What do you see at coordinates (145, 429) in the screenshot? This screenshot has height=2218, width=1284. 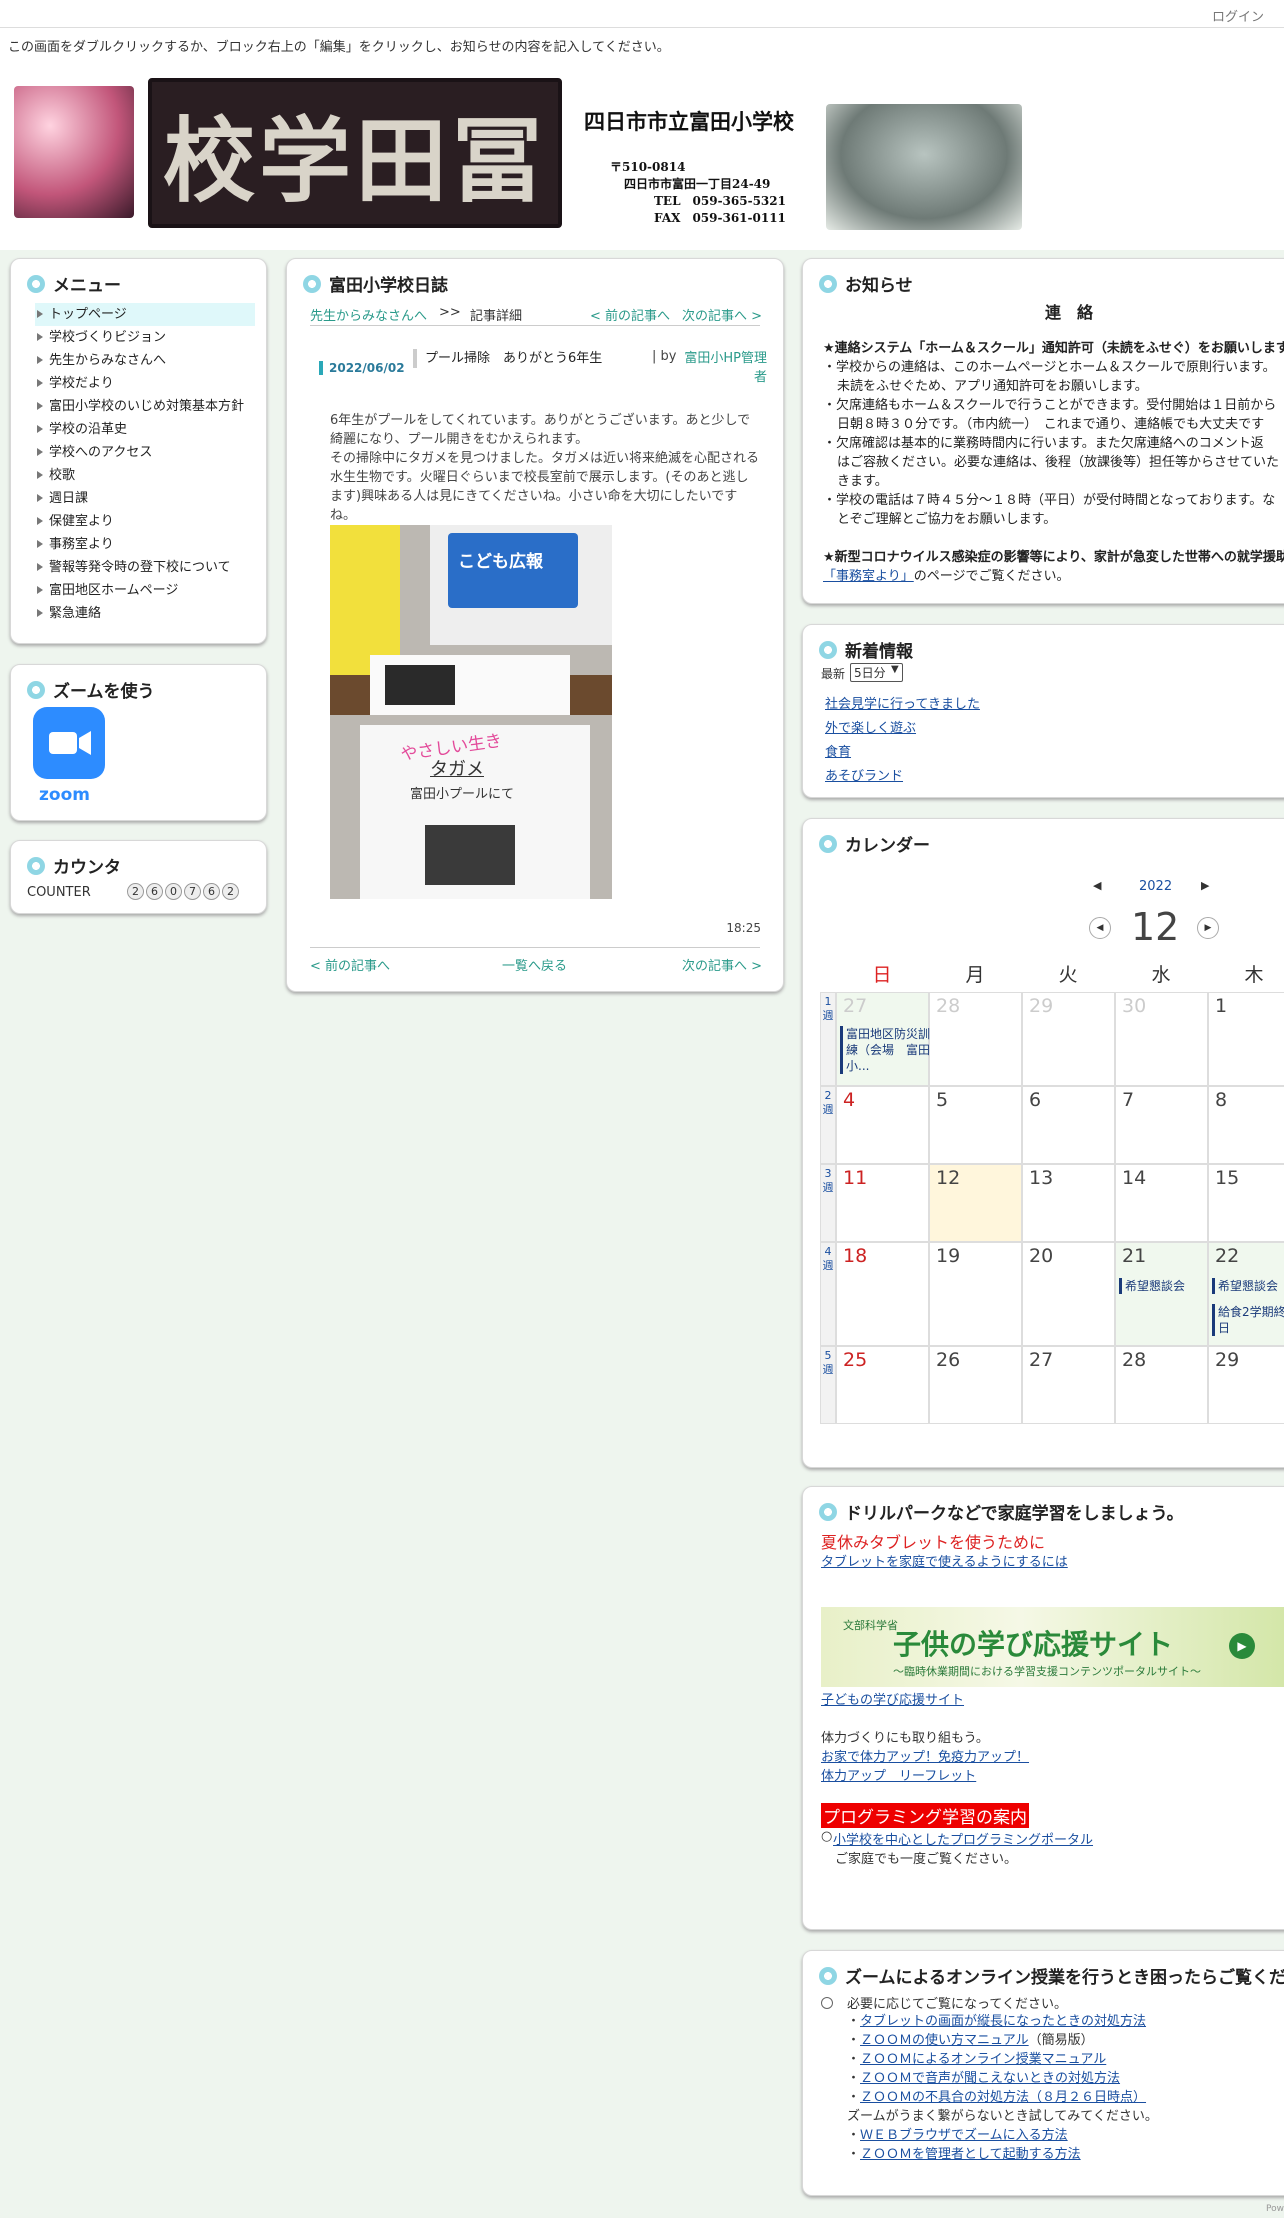 I see `menu-item: 学校の沿革史` at bounding box center [145, 429].